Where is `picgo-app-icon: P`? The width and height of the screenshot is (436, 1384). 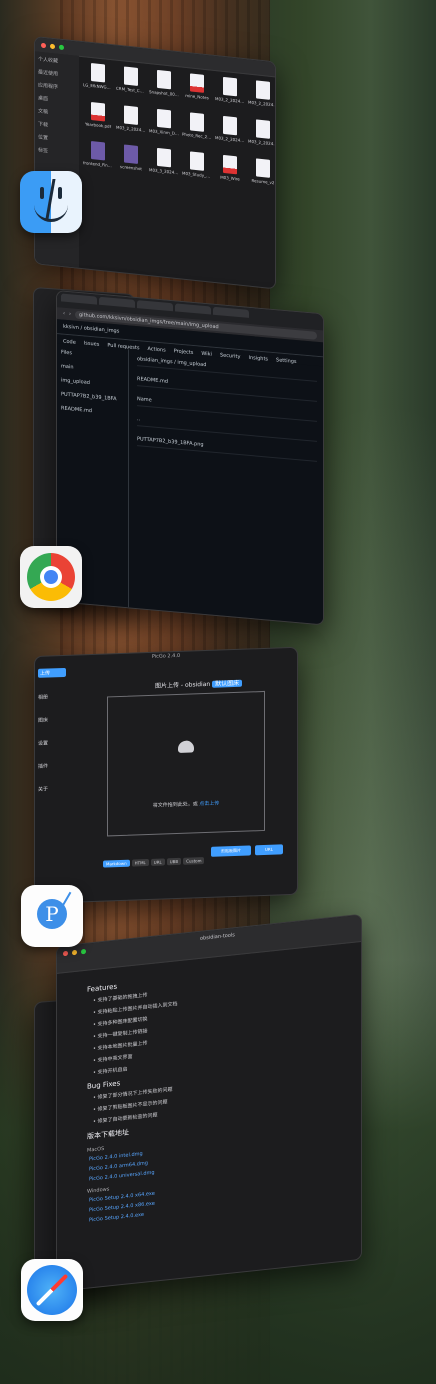
picgo-app-icon: P is located at coordinates (52, 916).